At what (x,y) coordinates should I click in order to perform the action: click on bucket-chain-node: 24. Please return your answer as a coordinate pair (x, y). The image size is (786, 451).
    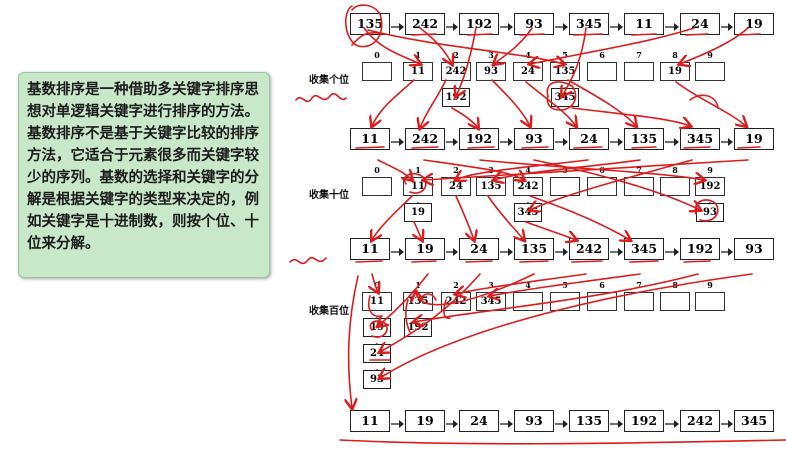
    Looking at the image, I should click on (377, 353).